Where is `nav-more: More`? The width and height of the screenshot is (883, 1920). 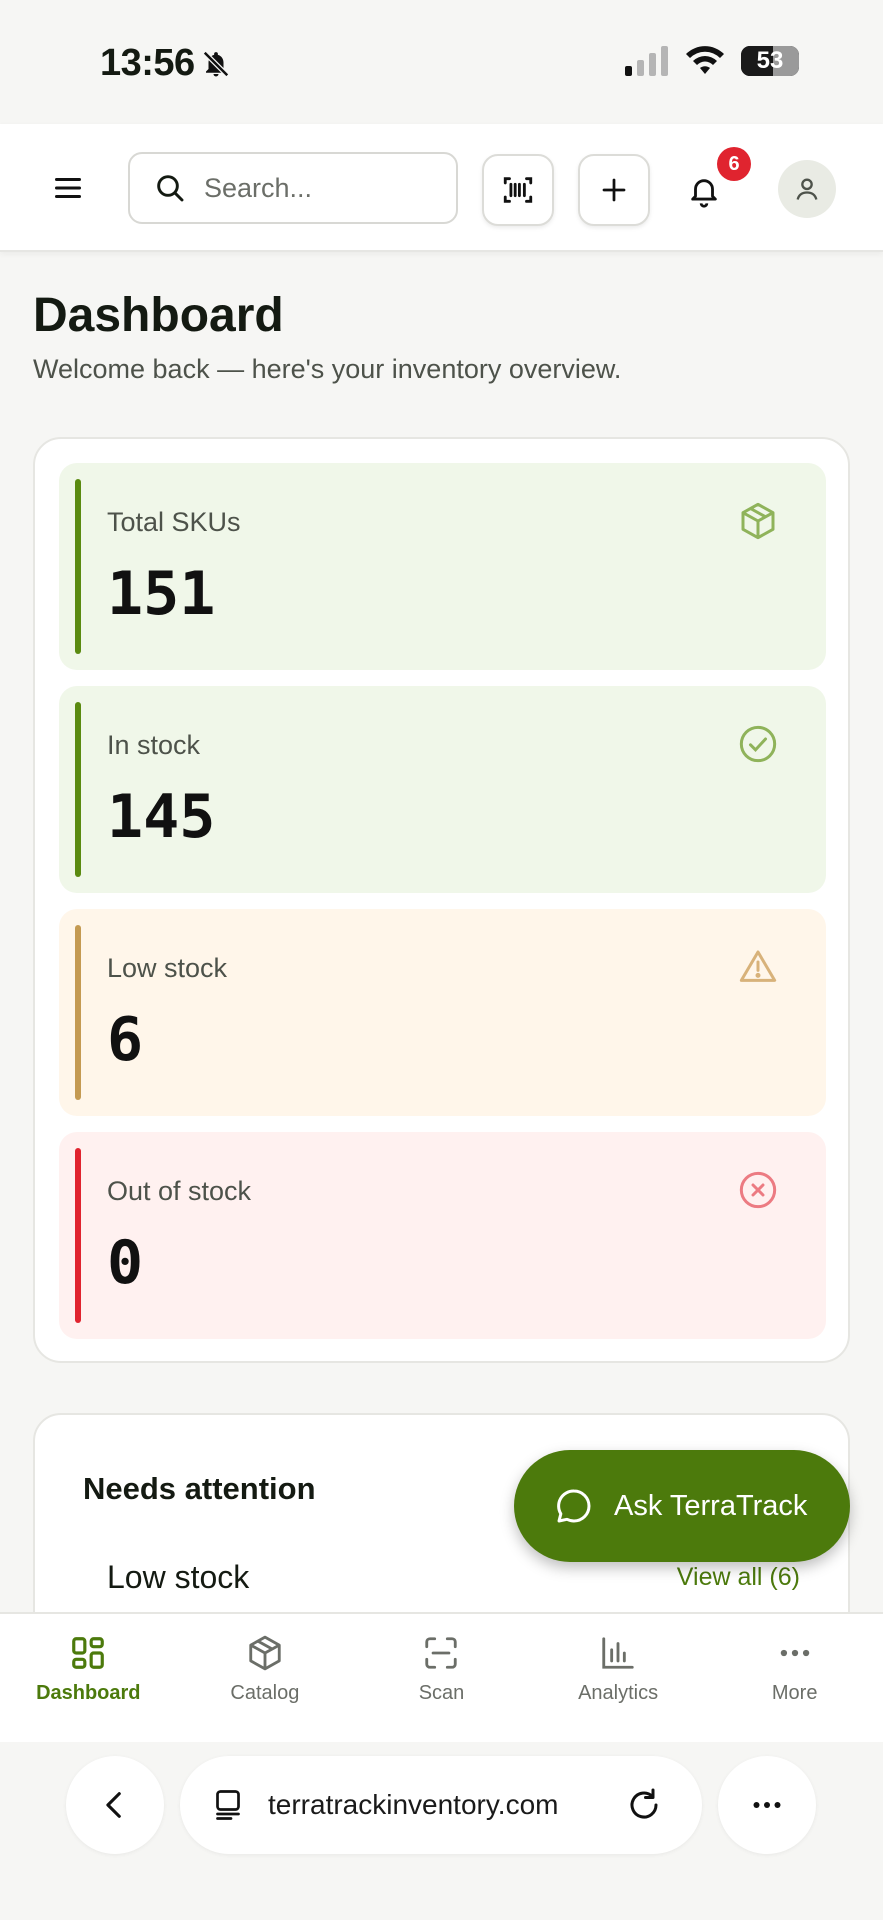 nav-more: More is located at coordinates (794, 1678).